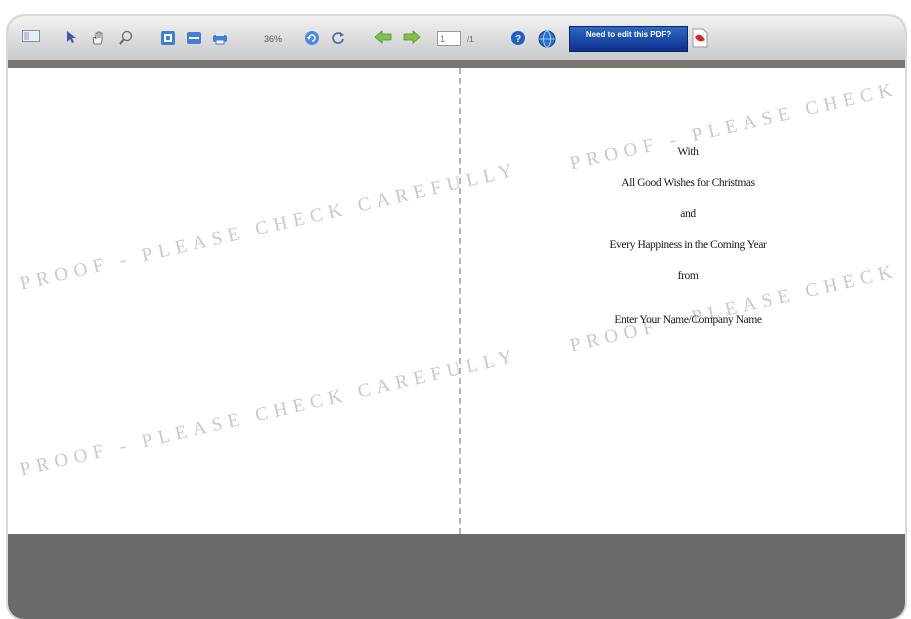 The image size is (911, 619). What do you see at coordinates (168, 38) in the screenshot?
I see `fit-page-icon` at bounding box center [168, 38].